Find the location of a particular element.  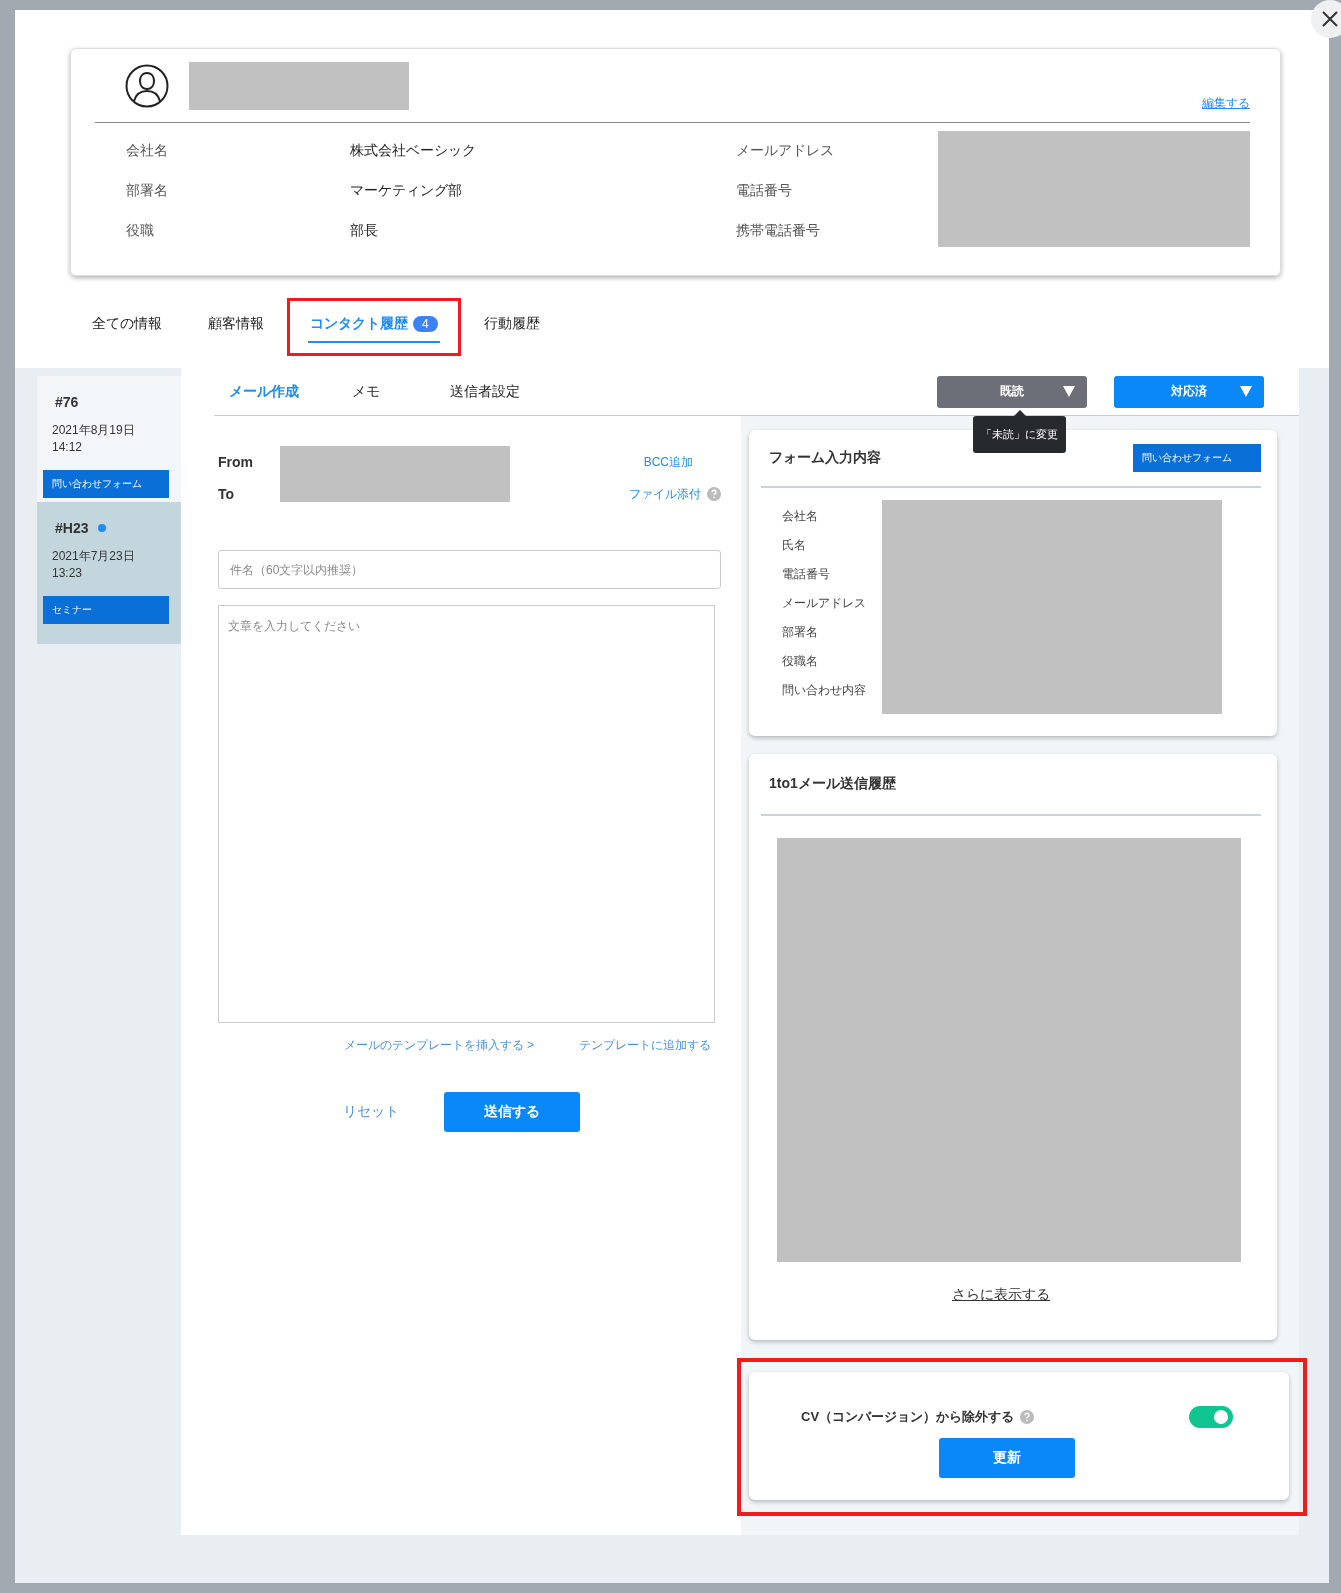

field-label: 役職 is located at coordinates (140, 231).